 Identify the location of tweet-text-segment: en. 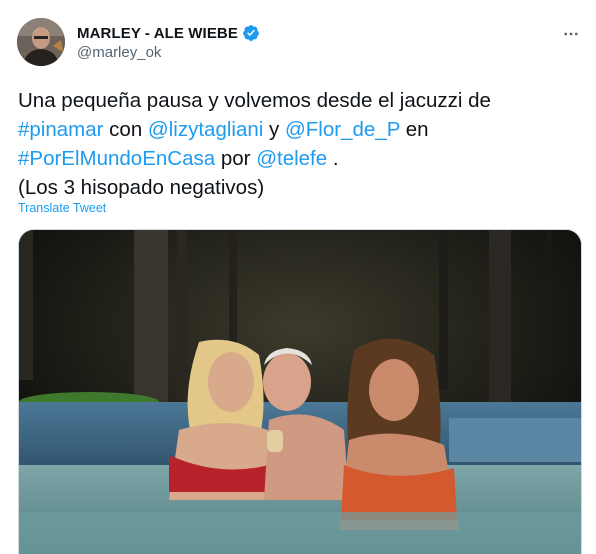
(414, 129).